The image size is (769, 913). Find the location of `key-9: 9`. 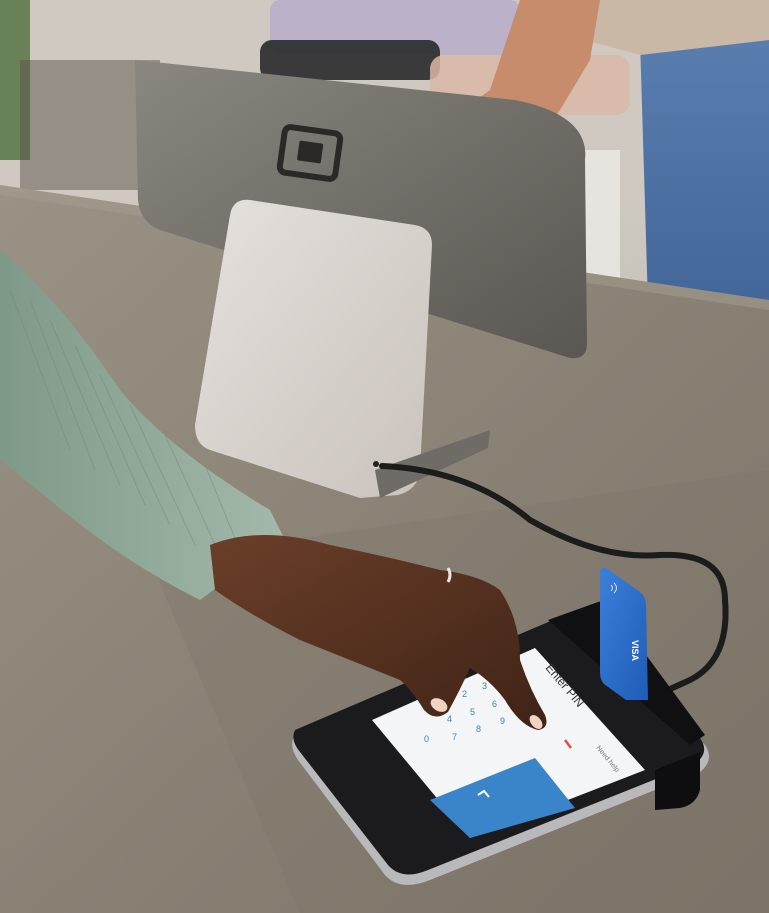

key-9: 9 is located at coordinates (502, 721).